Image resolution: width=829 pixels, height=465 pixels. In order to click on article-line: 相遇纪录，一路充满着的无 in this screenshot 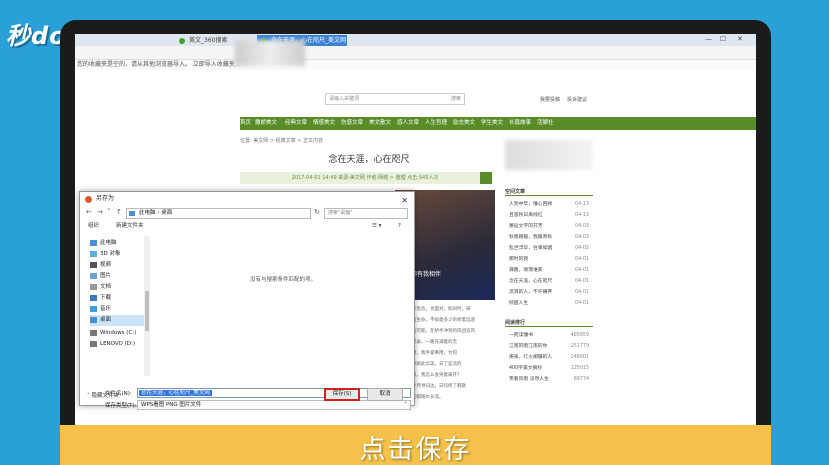, I will do `click(430, 342)`.